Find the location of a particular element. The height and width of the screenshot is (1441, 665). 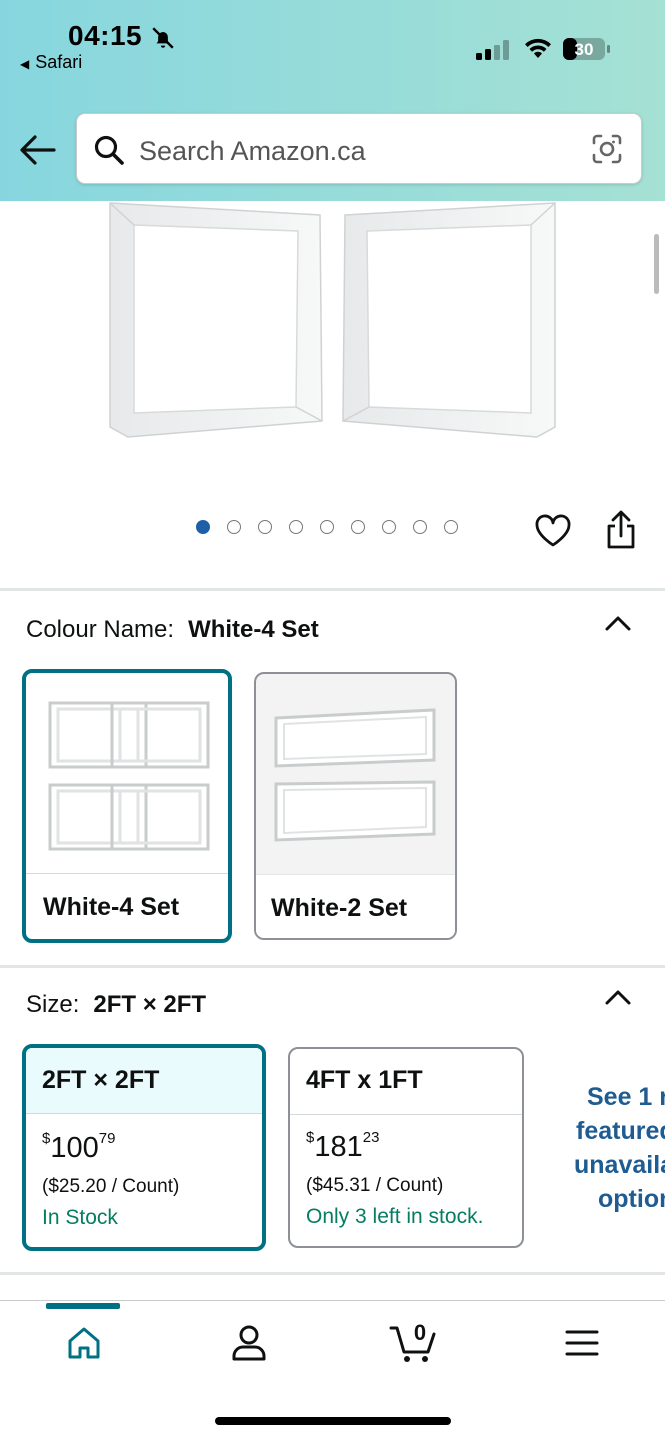

colour-option-white-4-set: White-4 Set is located at coordinates (127, 806).